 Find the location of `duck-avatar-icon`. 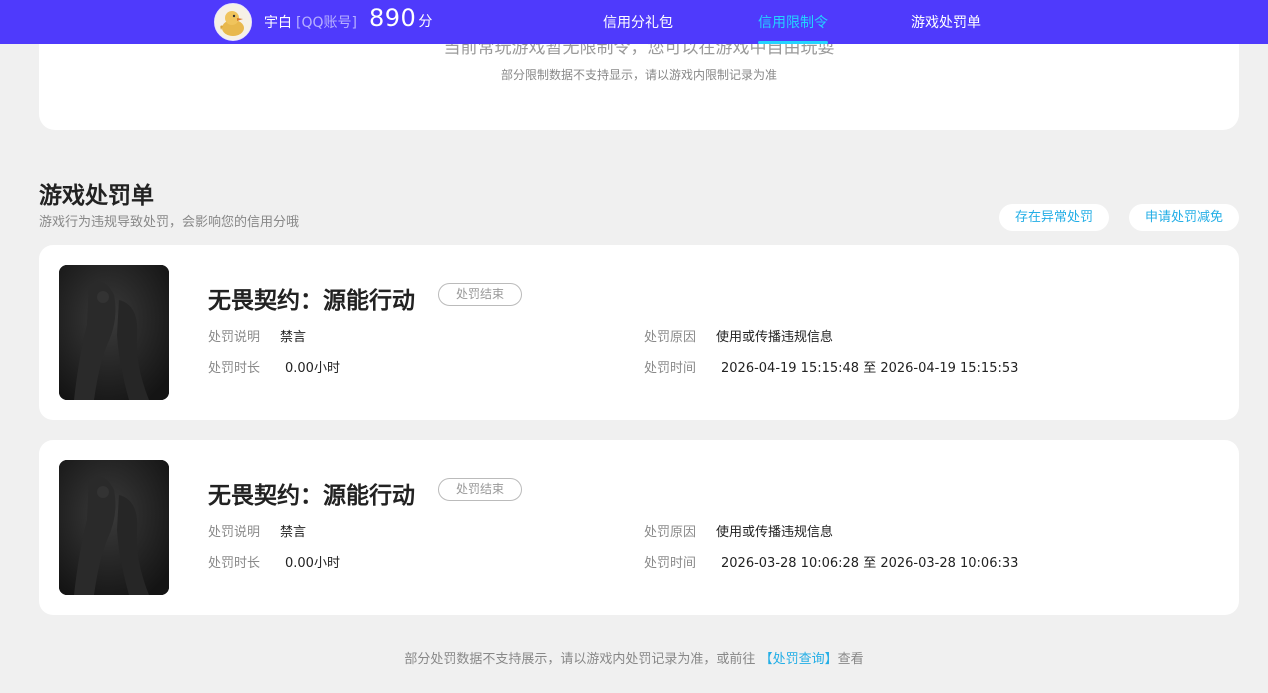

duck-avatar-icon is located at coordinates (233, 22).